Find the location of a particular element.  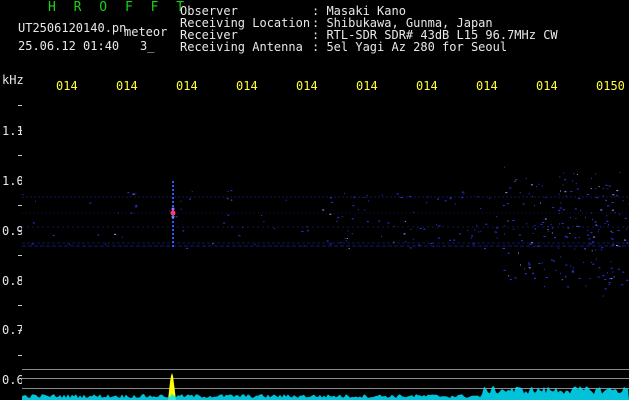

filename-label: UT2506120140.pn is located at coordinates (72, 28).